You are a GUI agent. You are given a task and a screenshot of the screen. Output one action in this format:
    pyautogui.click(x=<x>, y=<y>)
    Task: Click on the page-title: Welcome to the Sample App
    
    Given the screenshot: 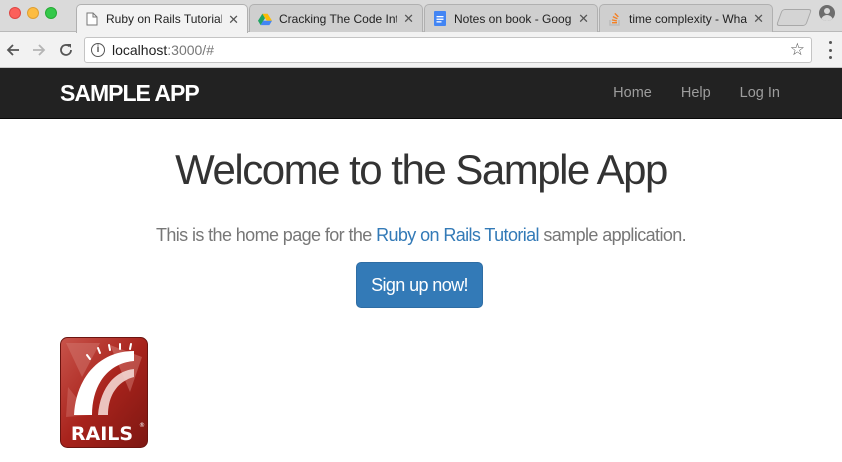 What is the action you would take?
    pyautogui.click(x=421, y=169)
    